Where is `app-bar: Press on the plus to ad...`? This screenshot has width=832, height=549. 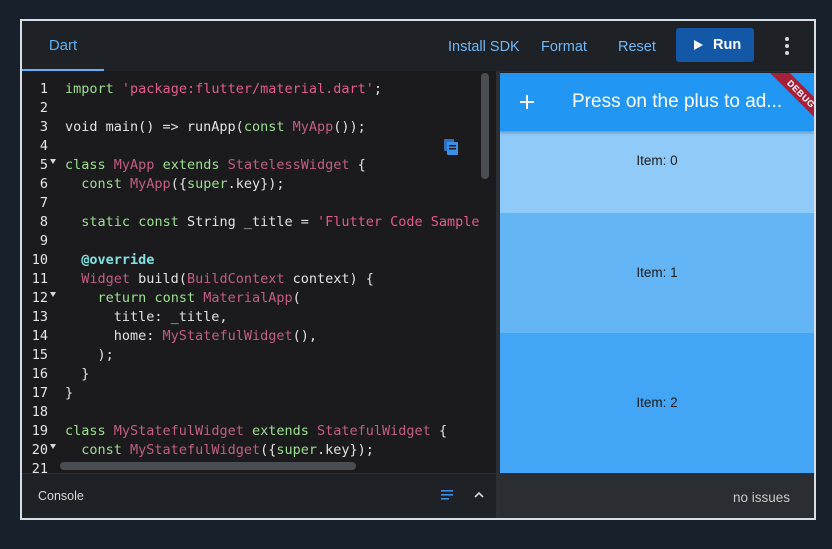 app-bar: Press on the plus to ad... is located at coordinates (657, 102).